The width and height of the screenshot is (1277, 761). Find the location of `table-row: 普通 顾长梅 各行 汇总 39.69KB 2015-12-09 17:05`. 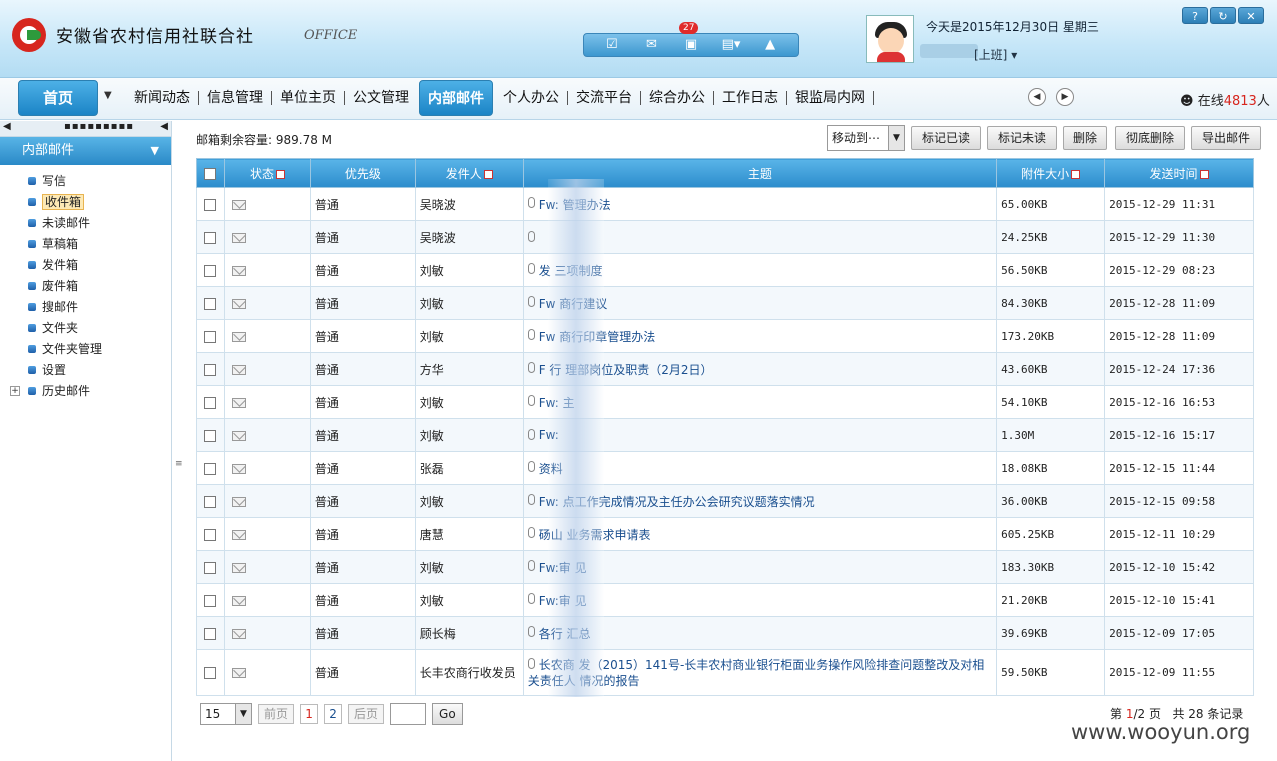

table-row: 普通 顾长梅 各行 汇总 39.69KB 2015-12-09 17:05 is located at coordinates (725, 633).